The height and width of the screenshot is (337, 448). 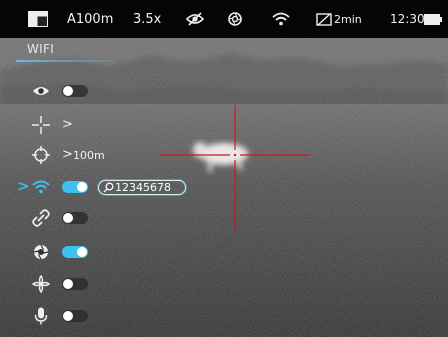 I want to click on menu-row-aperture, so click(x=100, y=252).